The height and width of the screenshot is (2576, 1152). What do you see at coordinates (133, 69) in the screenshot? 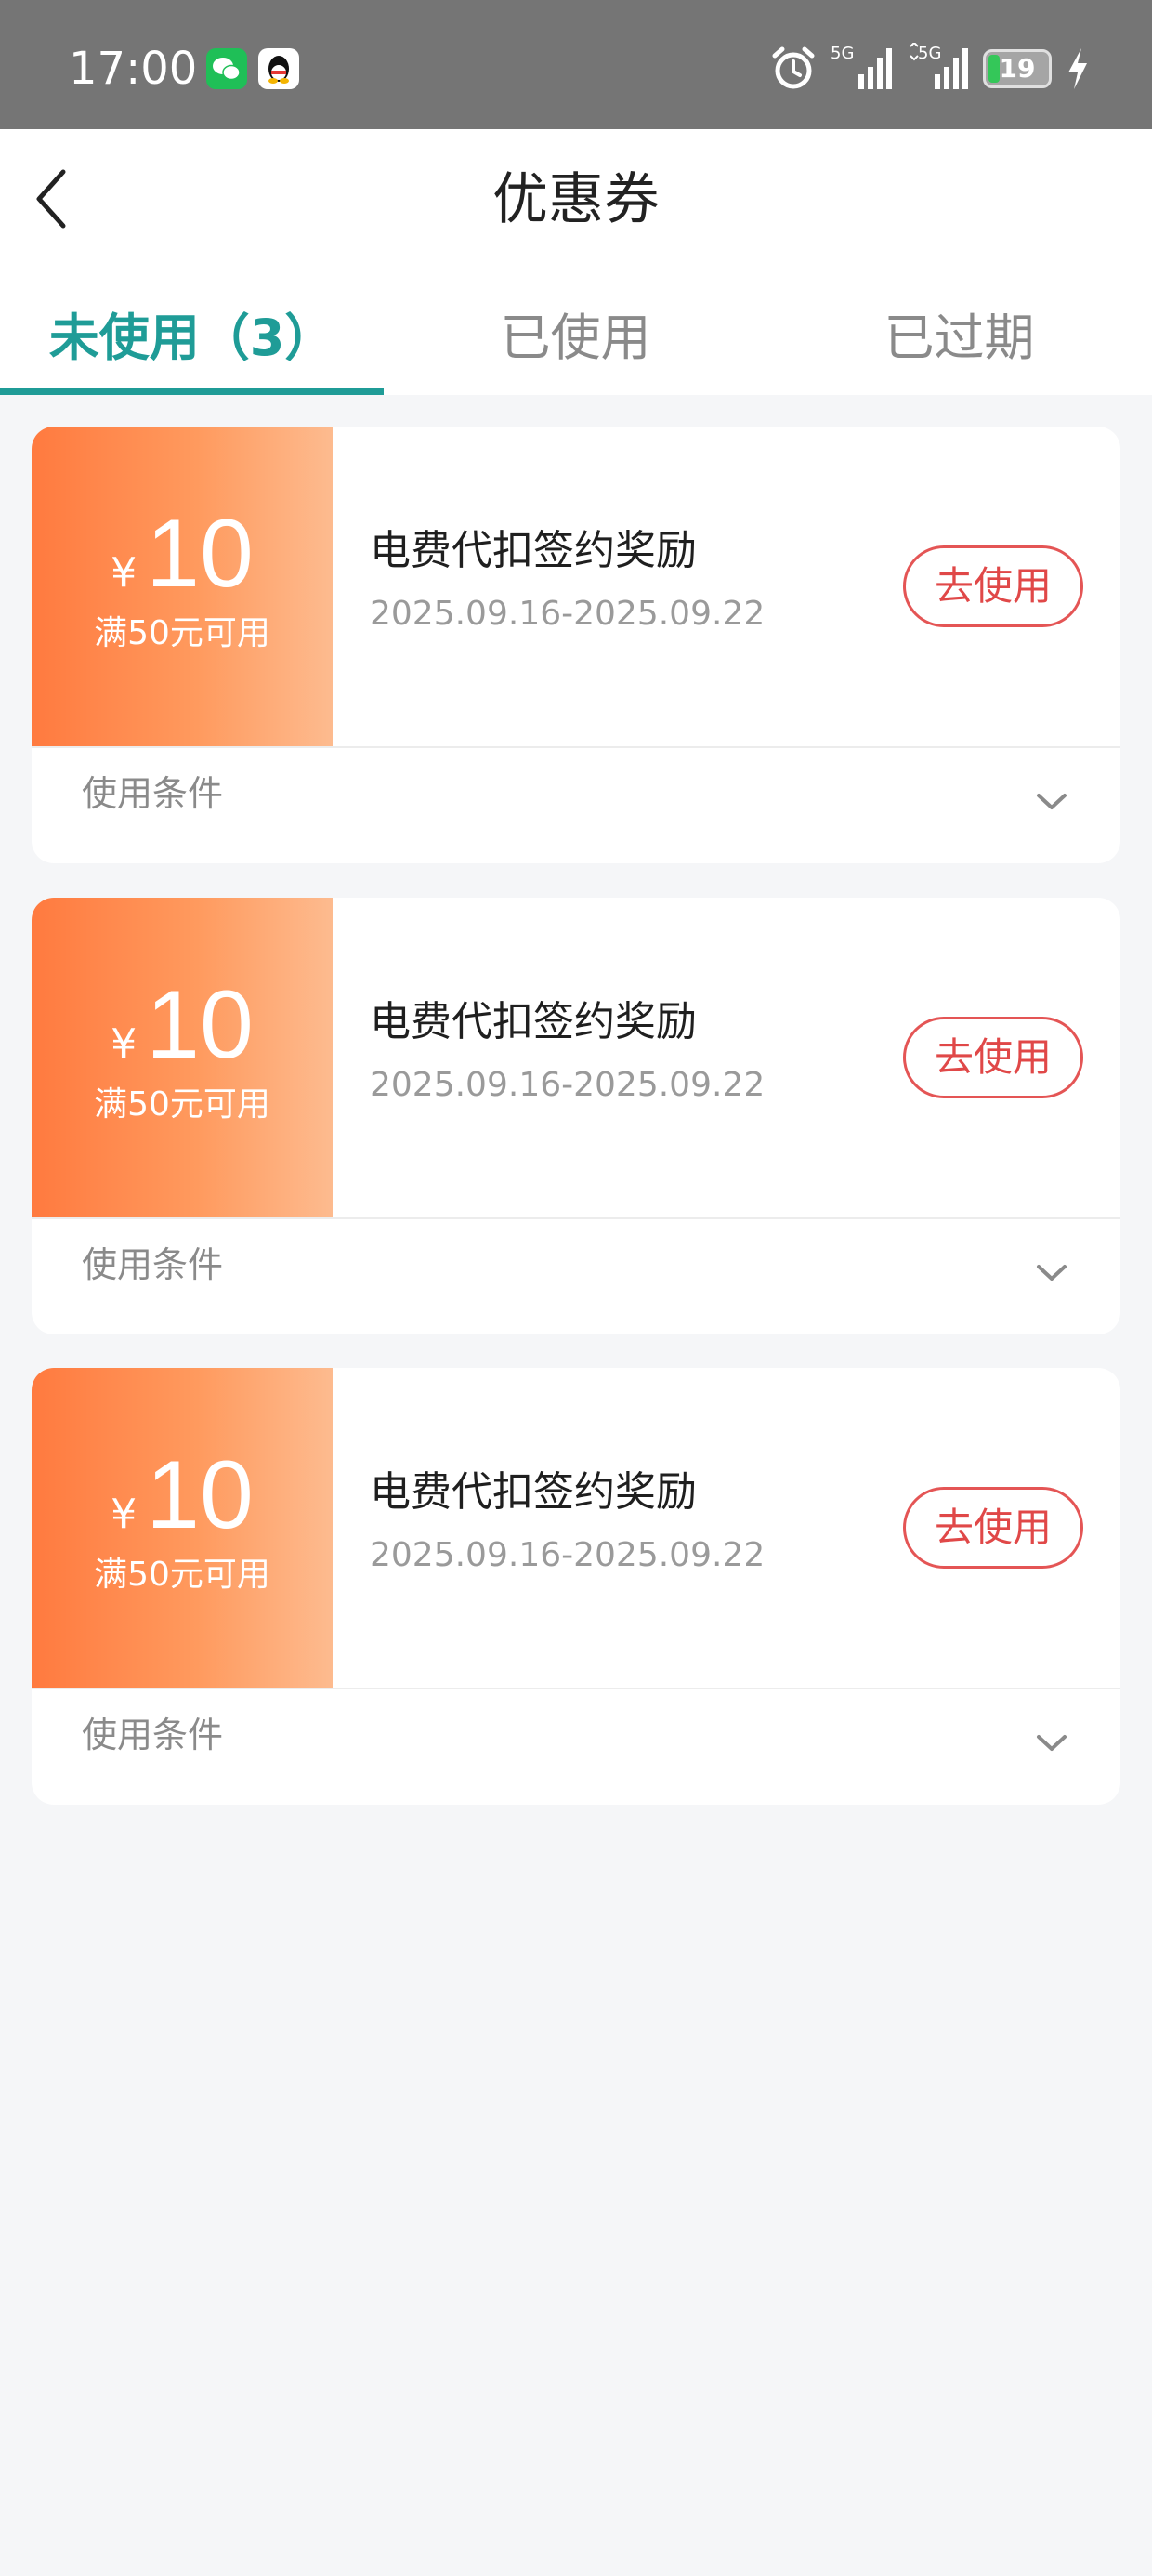
I see `status-time: 17:00` at bounding box center [133, 69].